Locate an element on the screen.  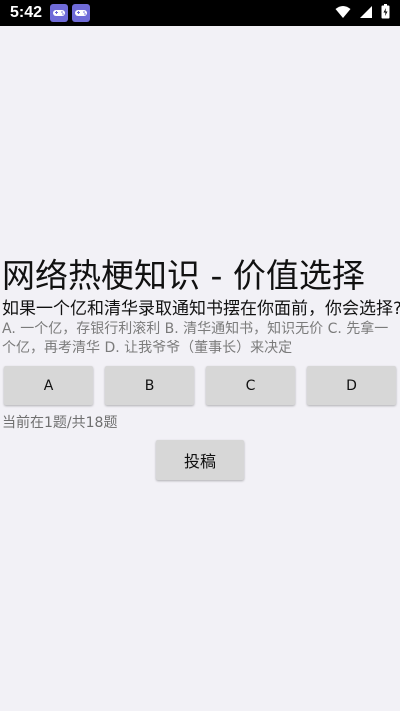
status-bar: 5:42 is located at coordinates (200, 13).